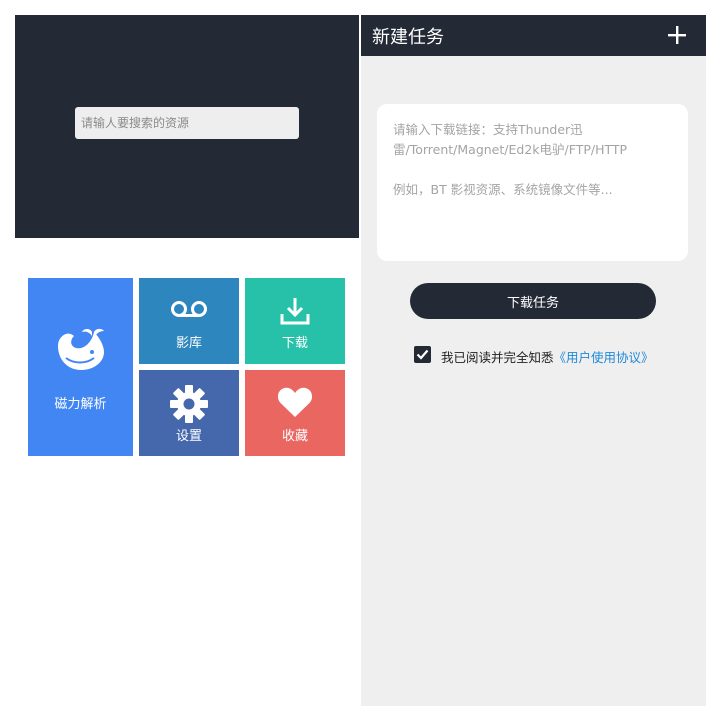  Describe the element at coordinates (604, 357) in the screenshot. I see `user-agreement-link: 《用户使用协议》` at that location.